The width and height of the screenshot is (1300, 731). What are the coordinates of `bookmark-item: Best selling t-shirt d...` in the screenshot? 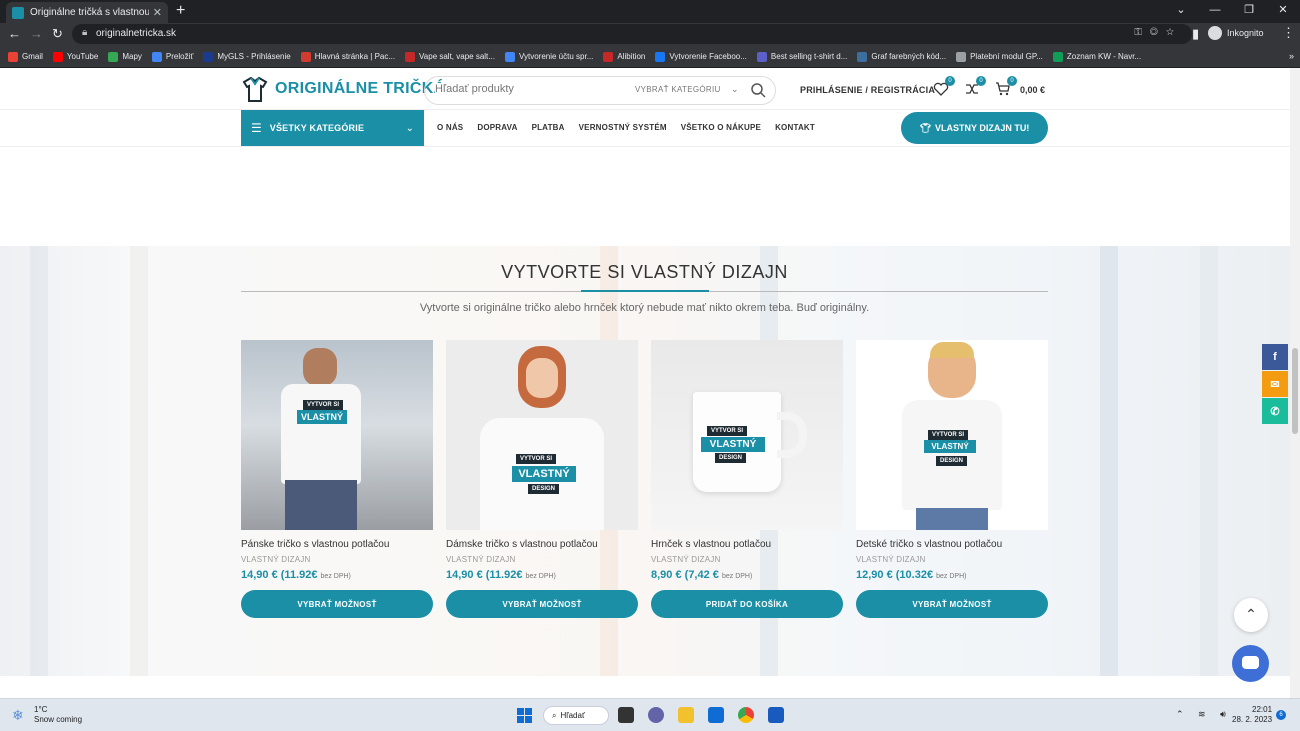 It's located at (801, 56).